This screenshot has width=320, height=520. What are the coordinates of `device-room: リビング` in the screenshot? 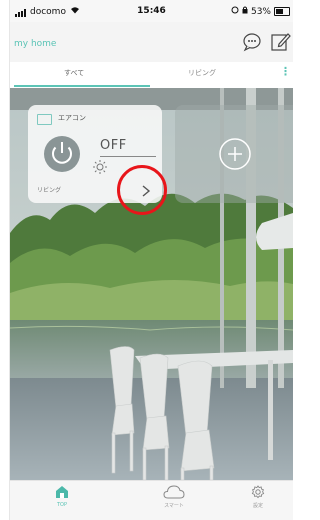 It's located at (49, 190).